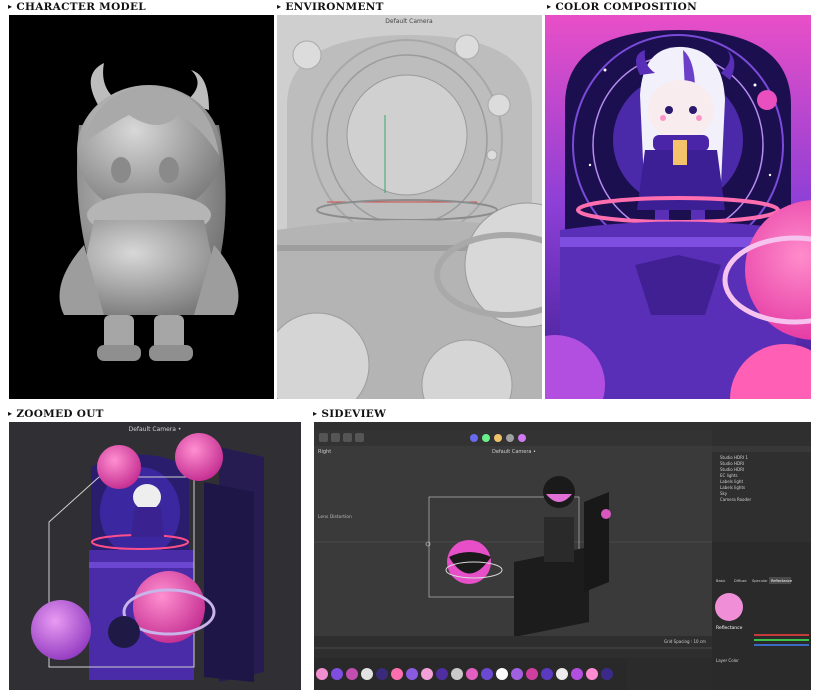 The image size is (820, 695). I want to click on lens-distortion-label: Lens Distortion, so click(335, 517).